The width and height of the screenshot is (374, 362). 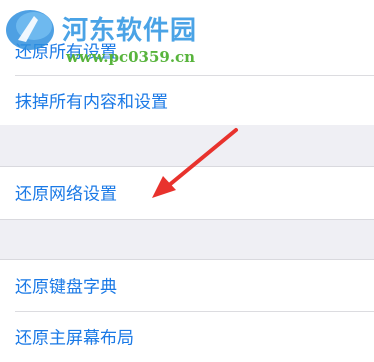 What do you see at coordinates (187, 285) in the screenshot?
I see `reset-keyboard-dictionary-row: 还原键盘字典` at bounding box center [187, 285].